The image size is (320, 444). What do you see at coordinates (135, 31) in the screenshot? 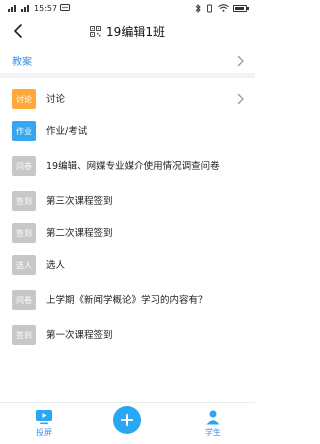
I see `page-title: 19编辑1班` at bounding box center [135, 31].